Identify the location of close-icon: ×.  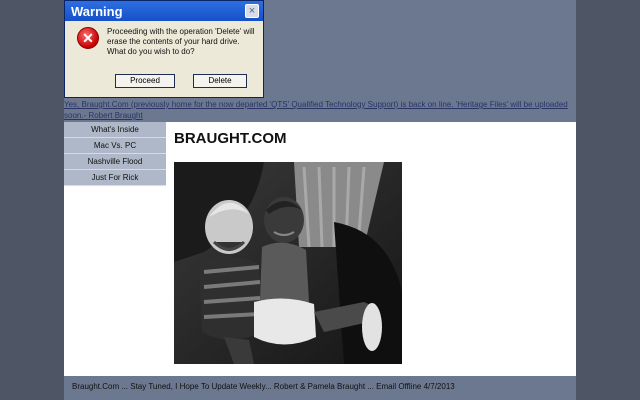
(252, 11).